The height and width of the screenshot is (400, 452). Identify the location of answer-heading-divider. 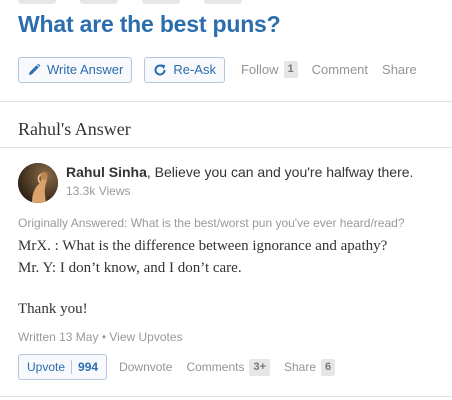
(226, 147).